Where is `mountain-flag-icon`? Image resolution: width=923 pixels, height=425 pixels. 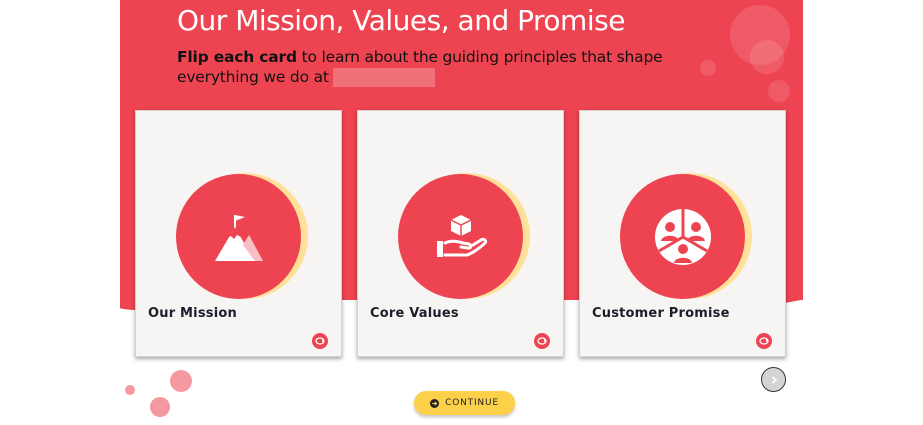 mountain-flag-icon is located at coordinates (238, 237).